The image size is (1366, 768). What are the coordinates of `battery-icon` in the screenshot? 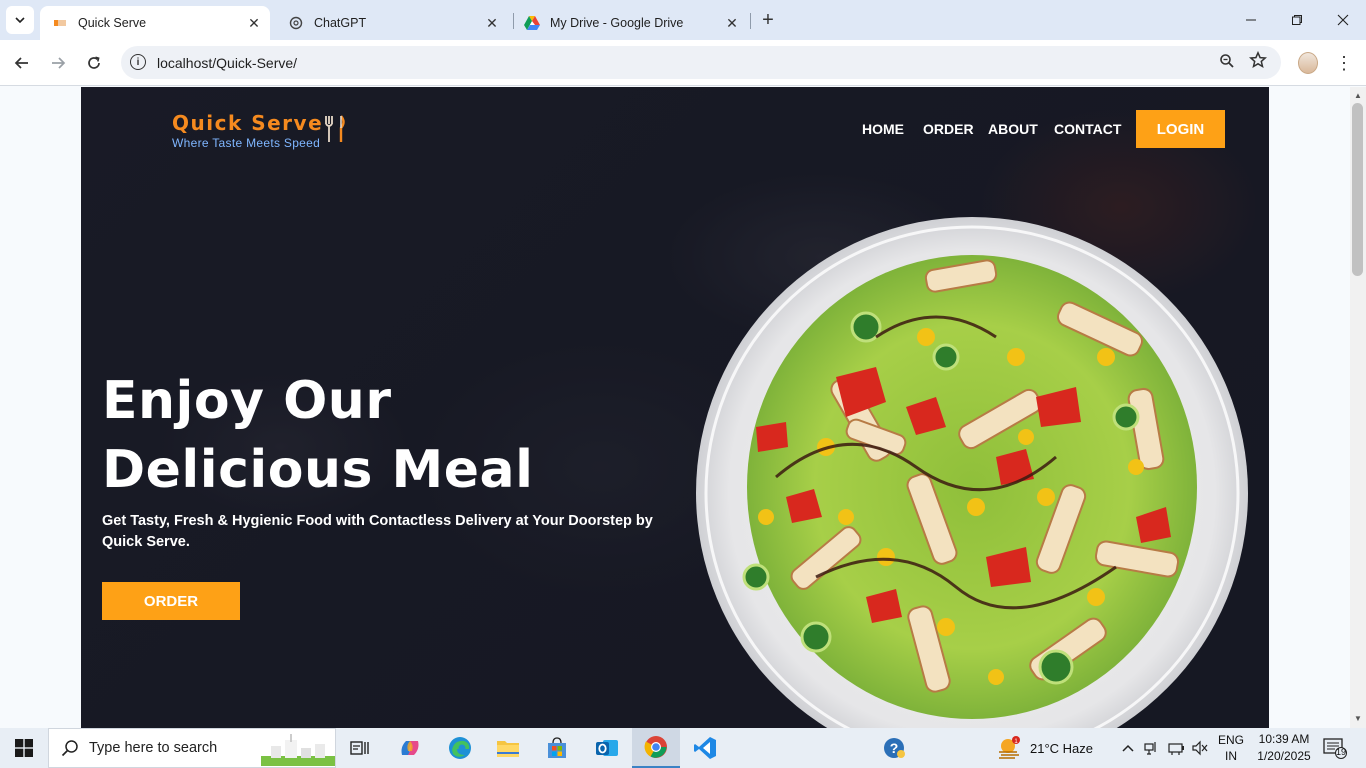 It's located at (1176, 749).